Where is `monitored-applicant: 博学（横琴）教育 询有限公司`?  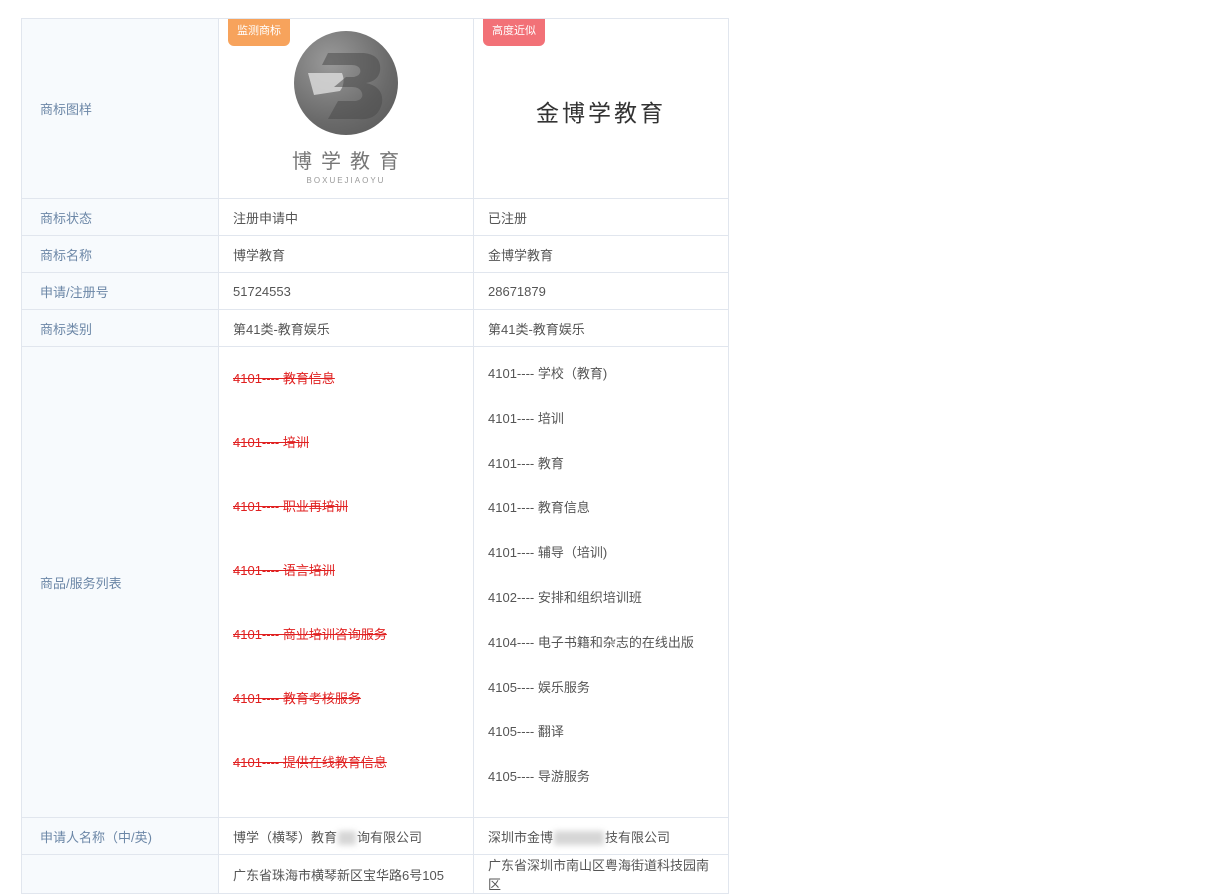
monitored-applicant: 博学（横琴）教育 询有限公司 is located at coordinates (346, 836).